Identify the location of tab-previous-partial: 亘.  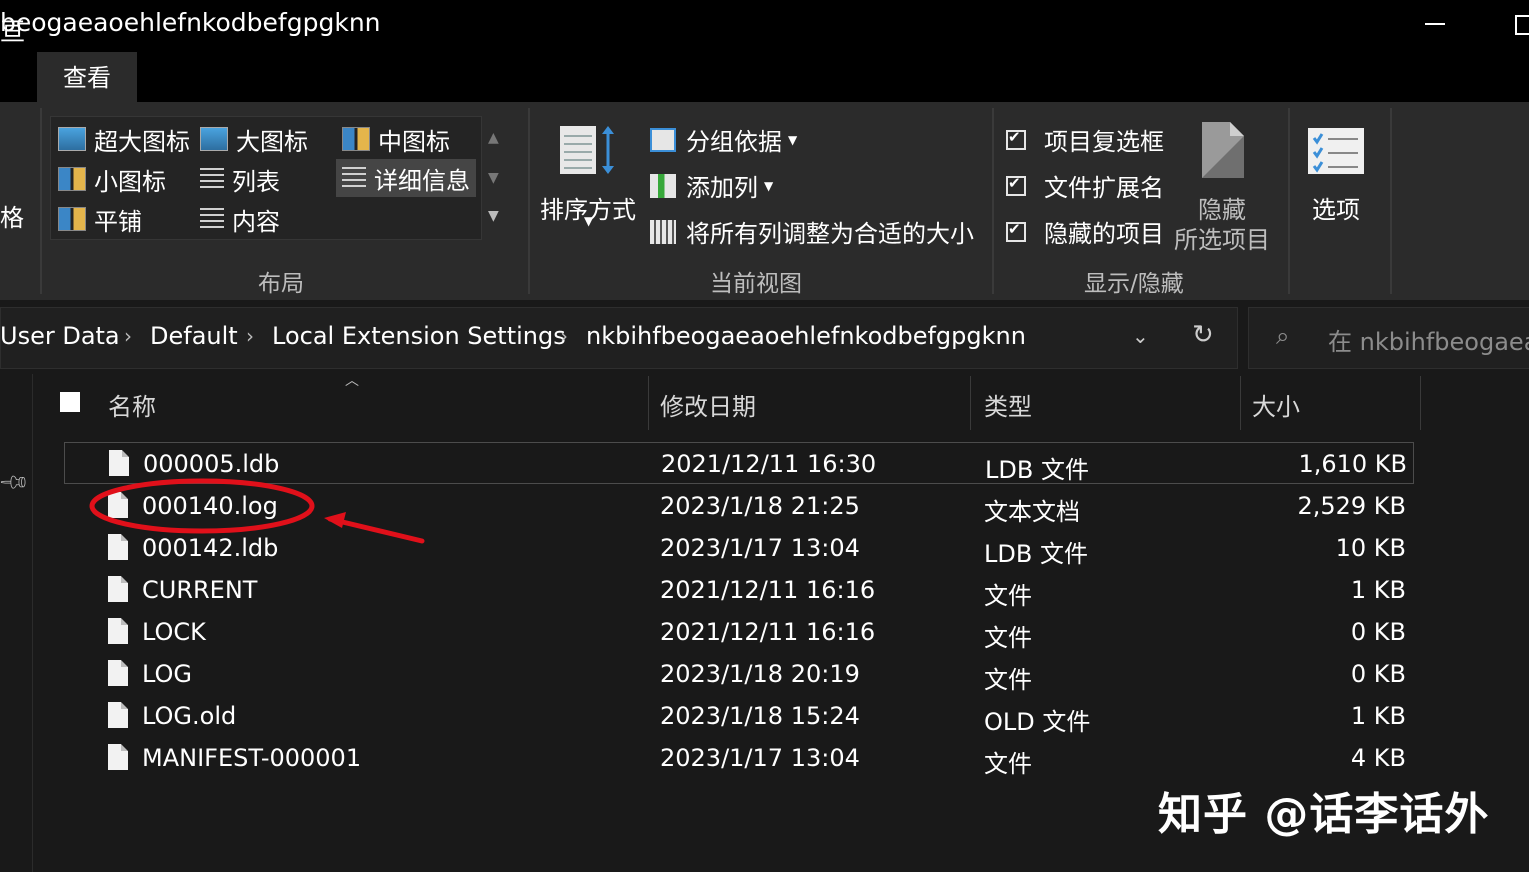
(12, 30).